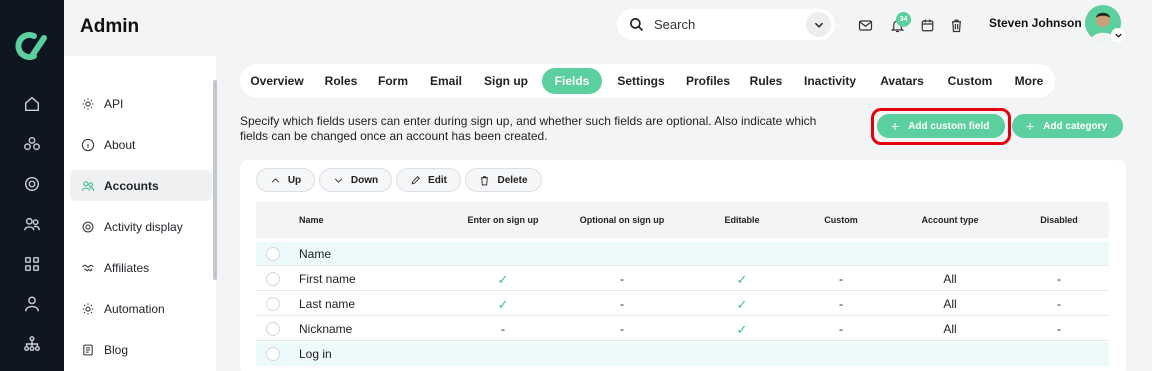 The image size is (1152, 371). I want to click on search-bar, so click(726, 24).